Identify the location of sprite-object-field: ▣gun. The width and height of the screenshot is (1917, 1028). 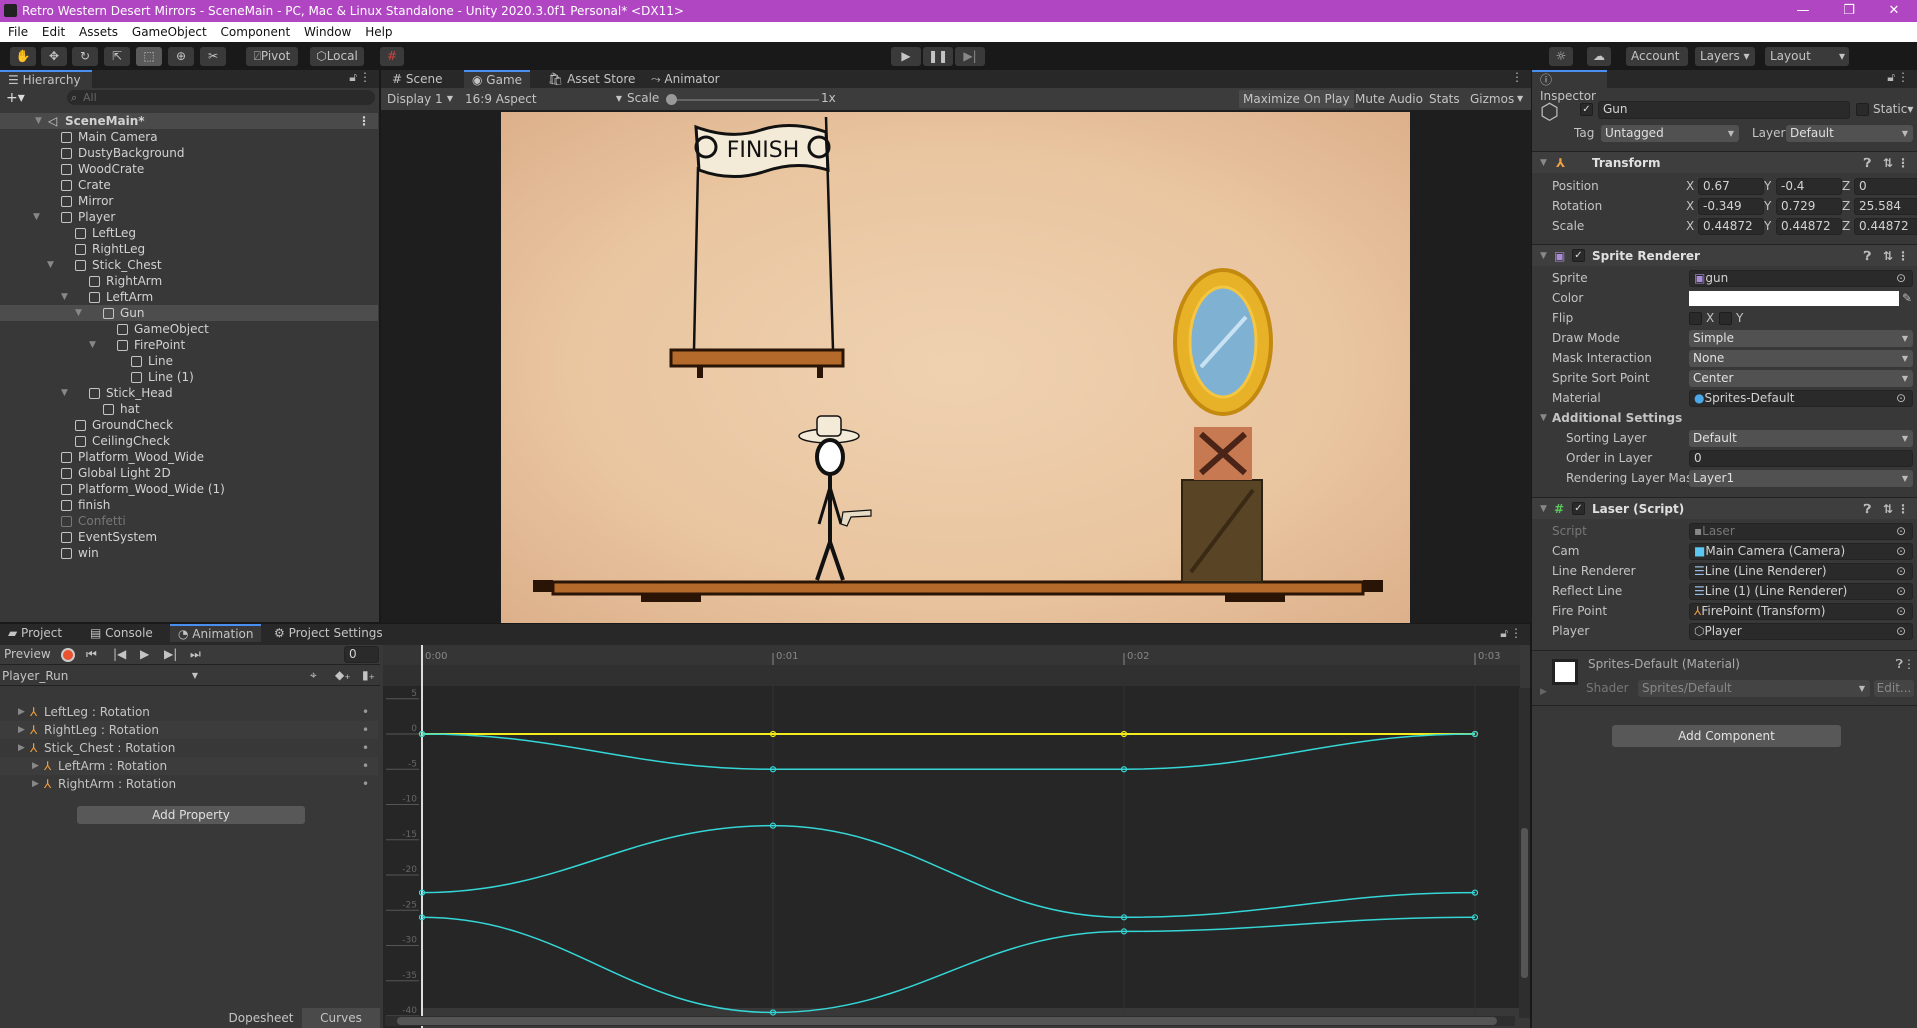
(1801, 278).